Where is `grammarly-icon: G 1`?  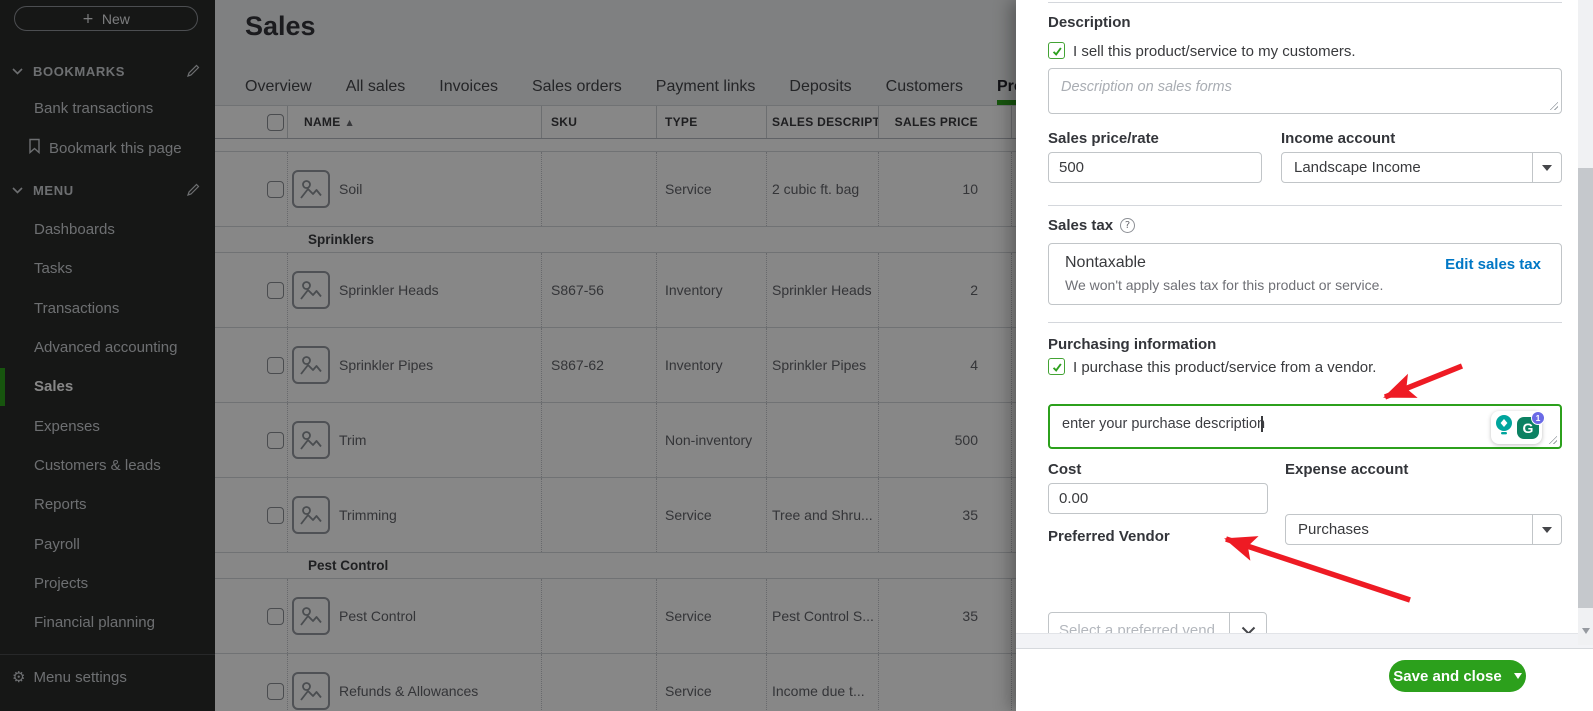 grammarly-icon: G 1 is located at coordinates (1531, 424).